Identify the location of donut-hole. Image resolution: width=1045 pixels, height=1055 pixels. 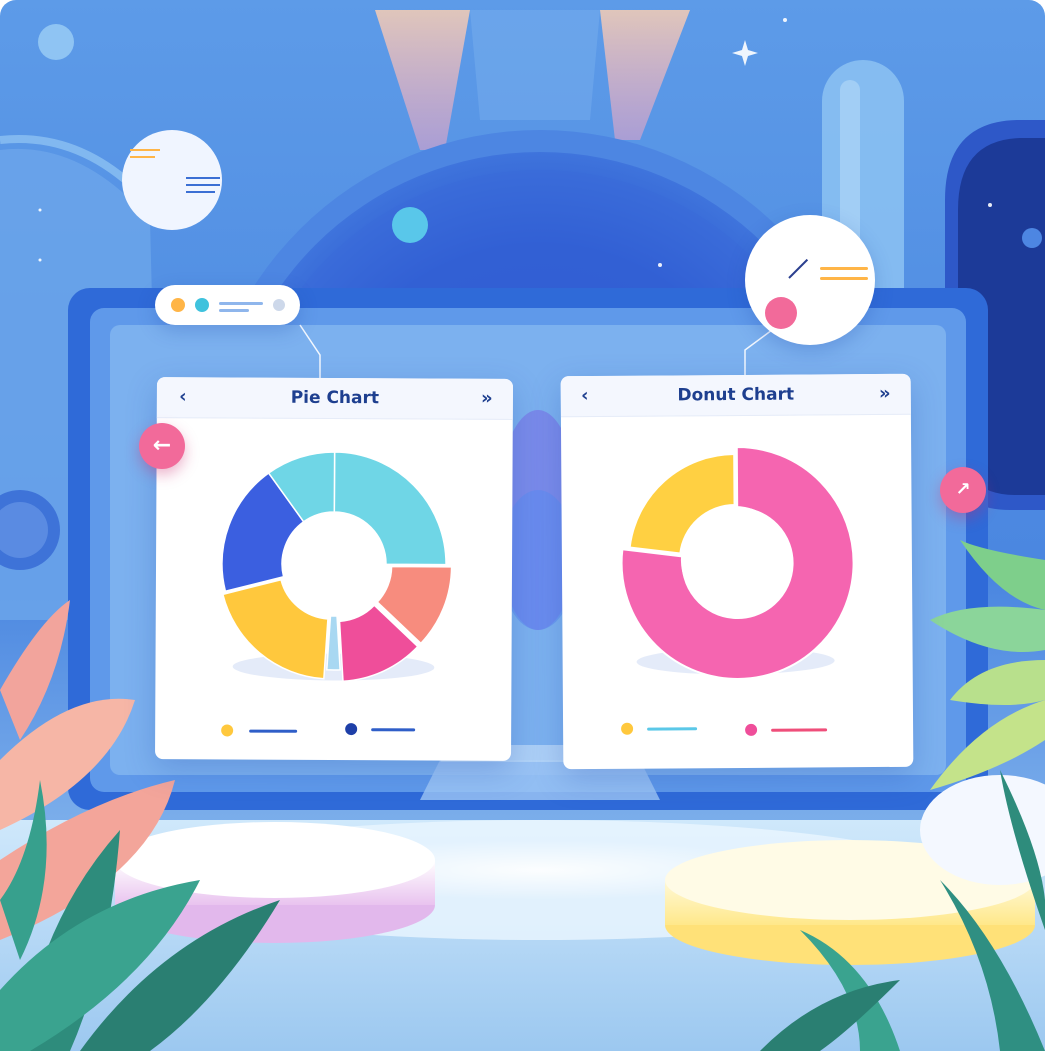
(734, 560).